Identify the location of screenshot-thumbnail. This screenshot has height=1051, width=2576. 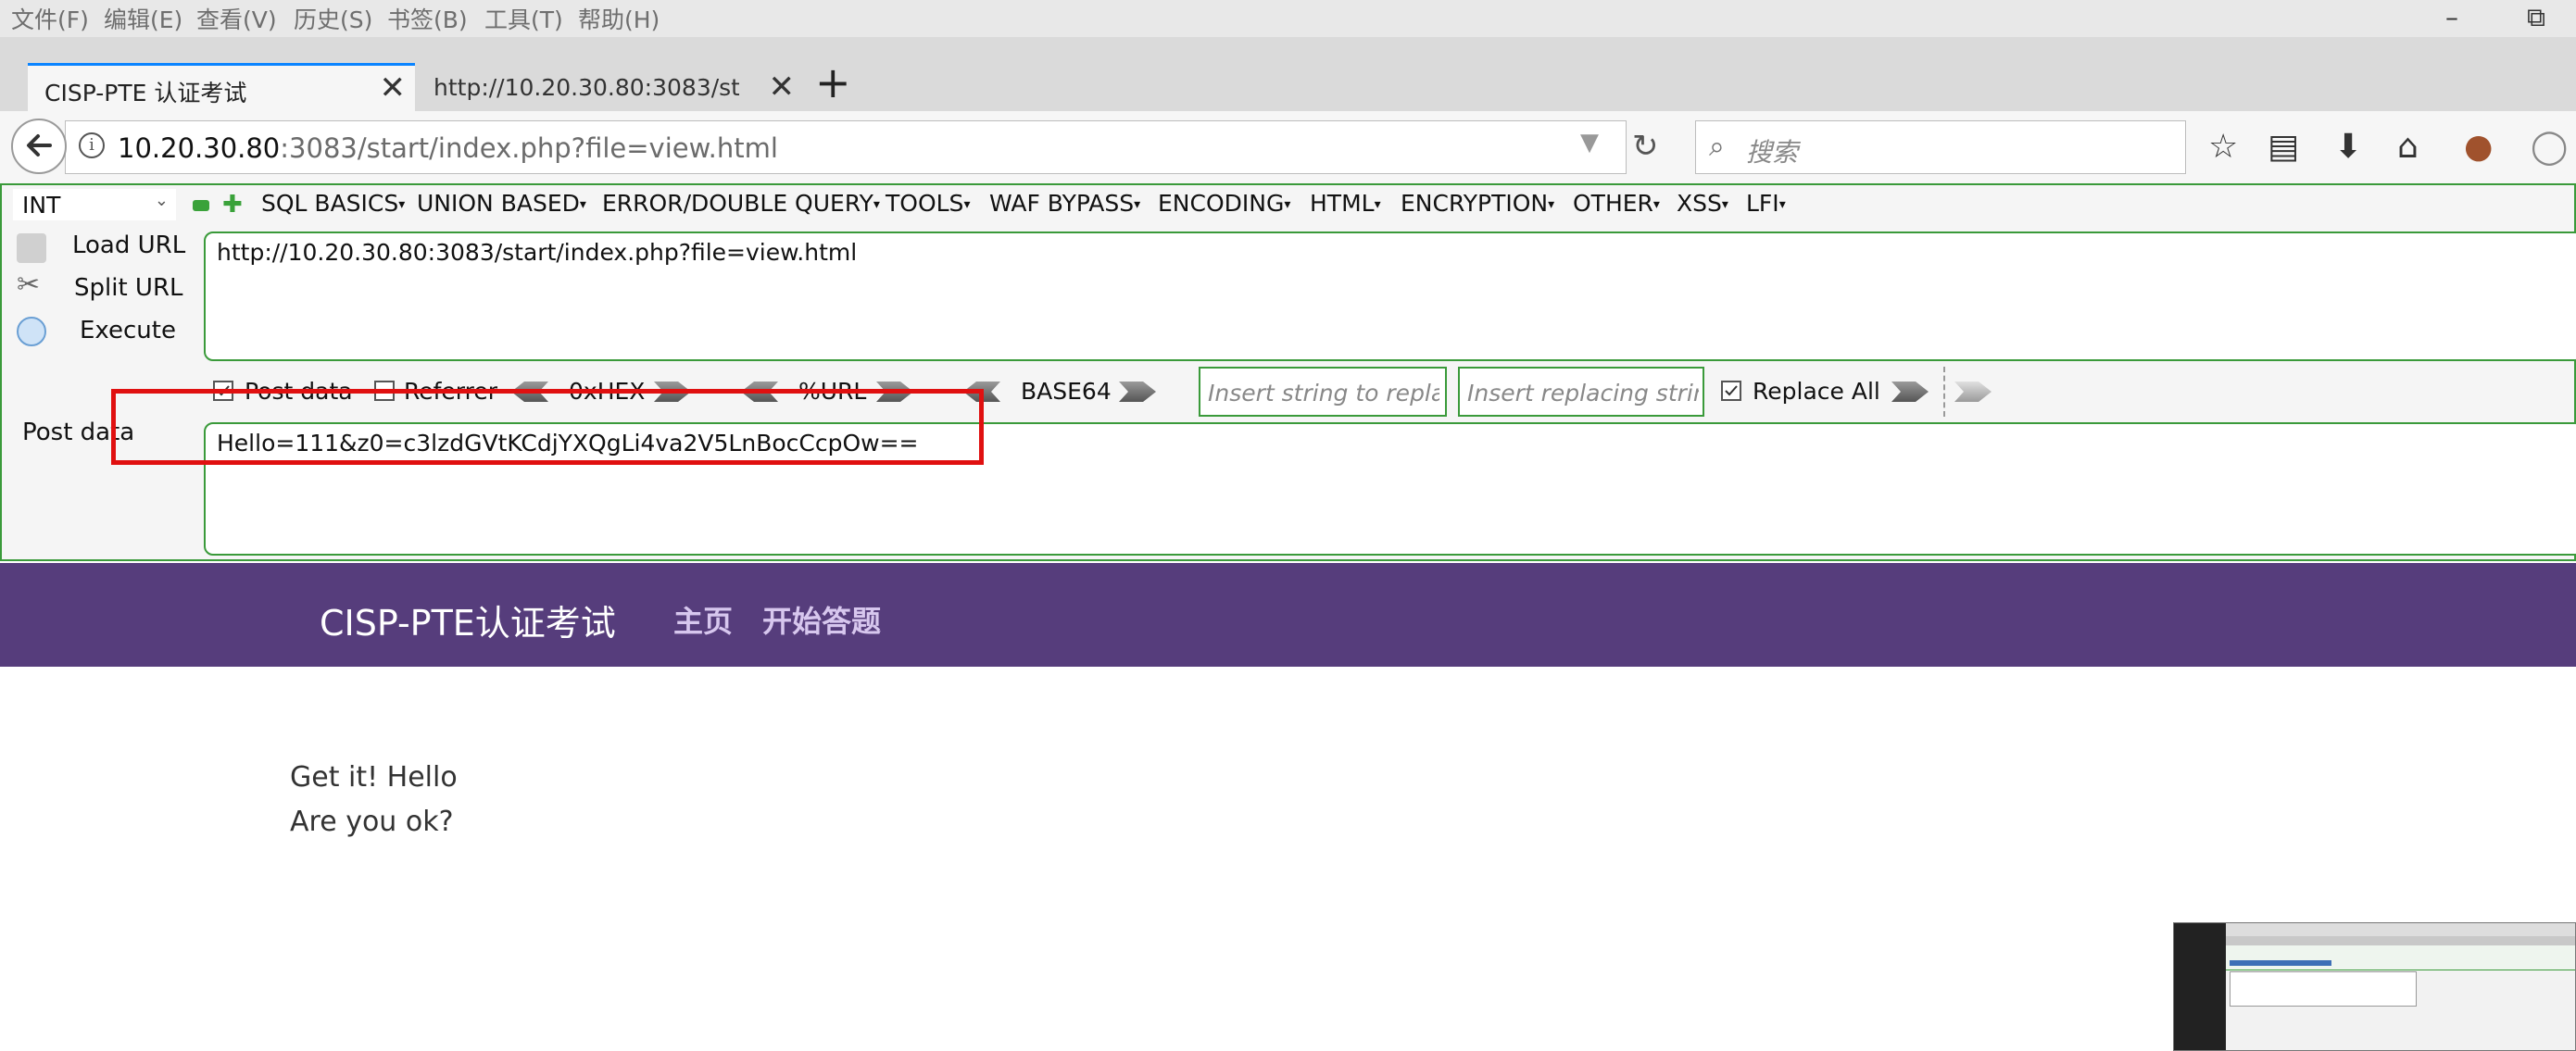
(2374, 987).